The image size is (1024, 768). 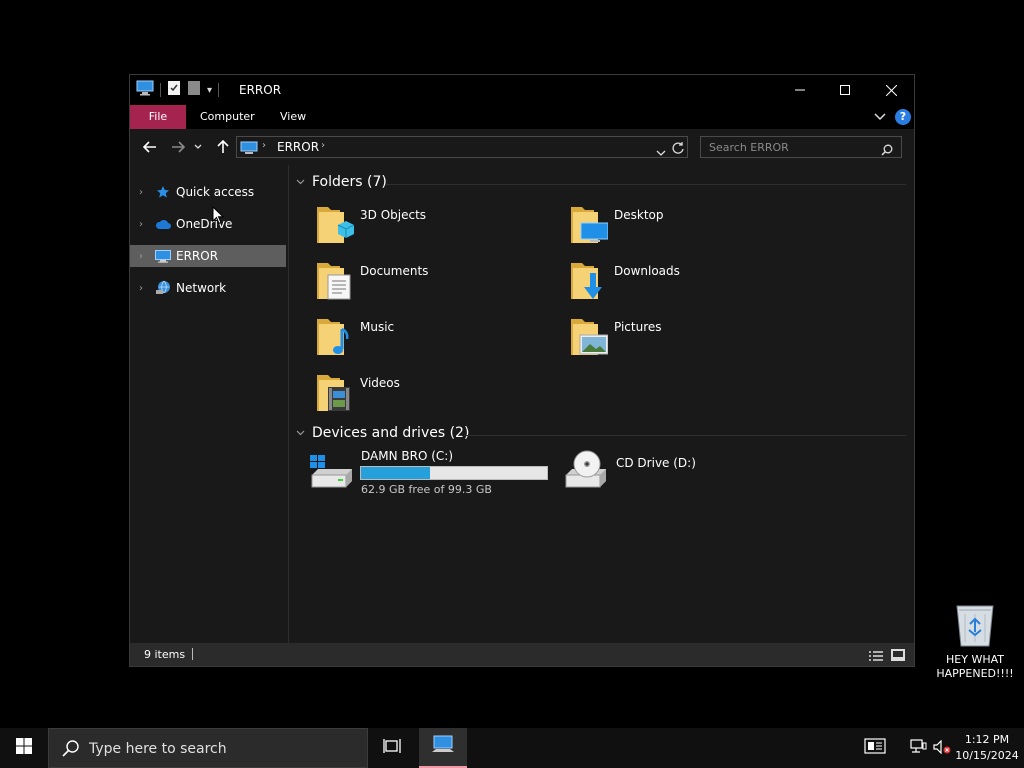 I want to click on music-folder-icon, so click(x=334, y=337).